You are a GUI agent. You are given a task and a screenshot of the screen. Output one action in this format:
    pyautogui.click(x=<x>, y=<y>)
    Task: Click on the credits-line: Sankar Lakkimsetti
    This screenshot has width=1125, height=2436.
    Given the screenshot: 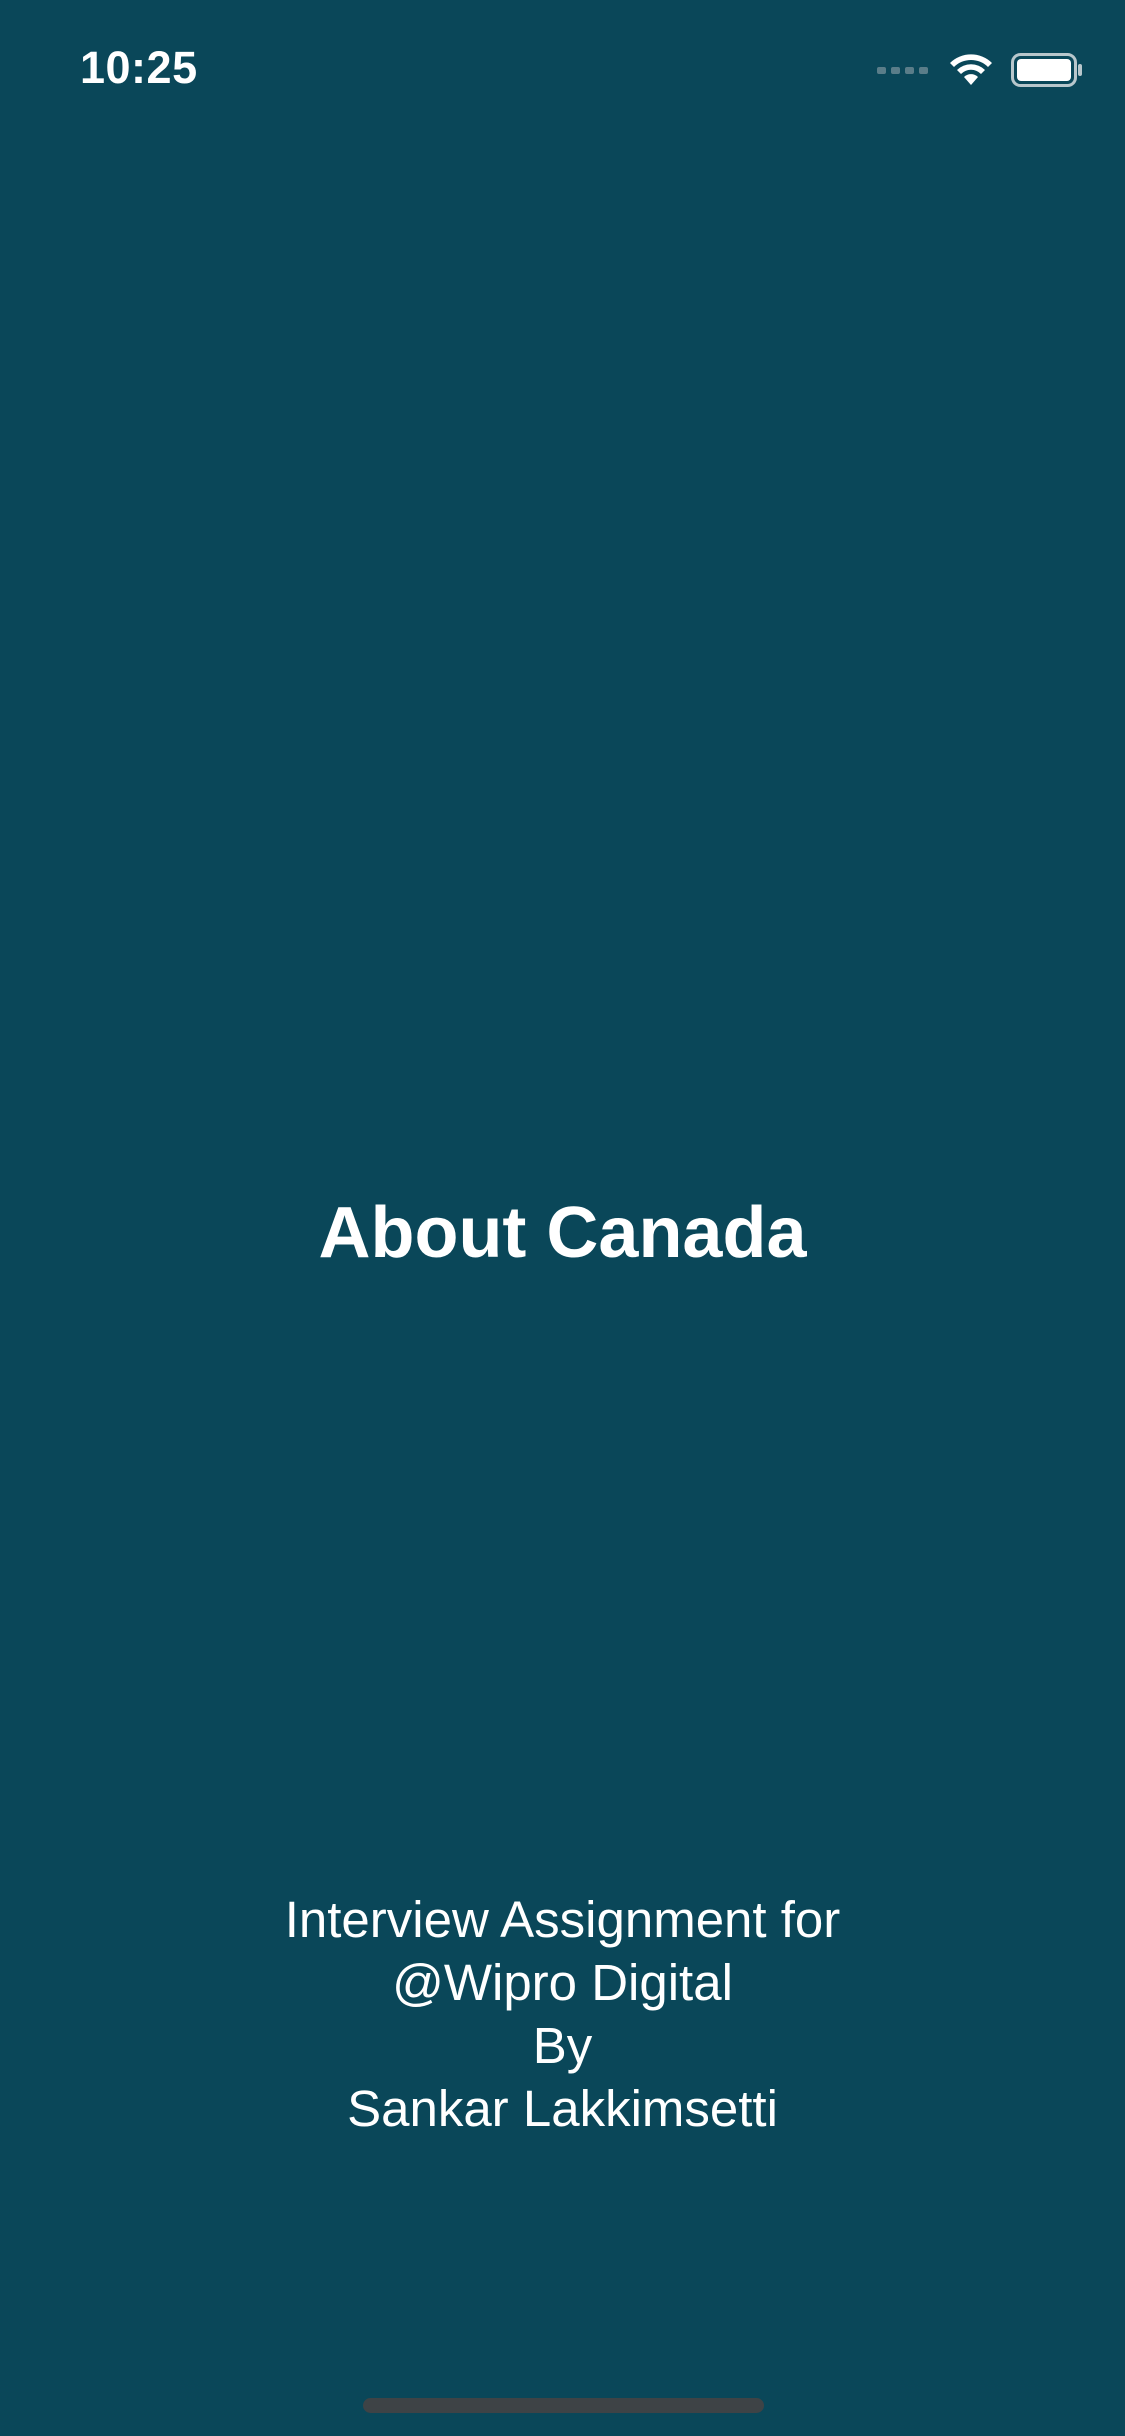 What is the action you would take?
    pyautogui.click(x=562, y=2108)
    